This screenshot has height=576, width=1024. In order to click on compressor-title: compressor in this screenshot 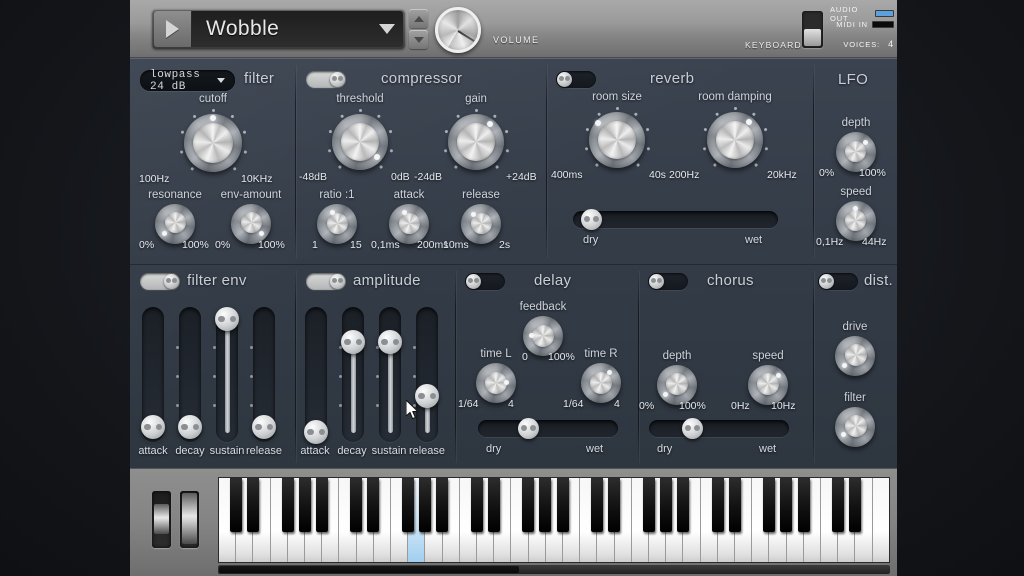, I will do `click(422, 78)`.